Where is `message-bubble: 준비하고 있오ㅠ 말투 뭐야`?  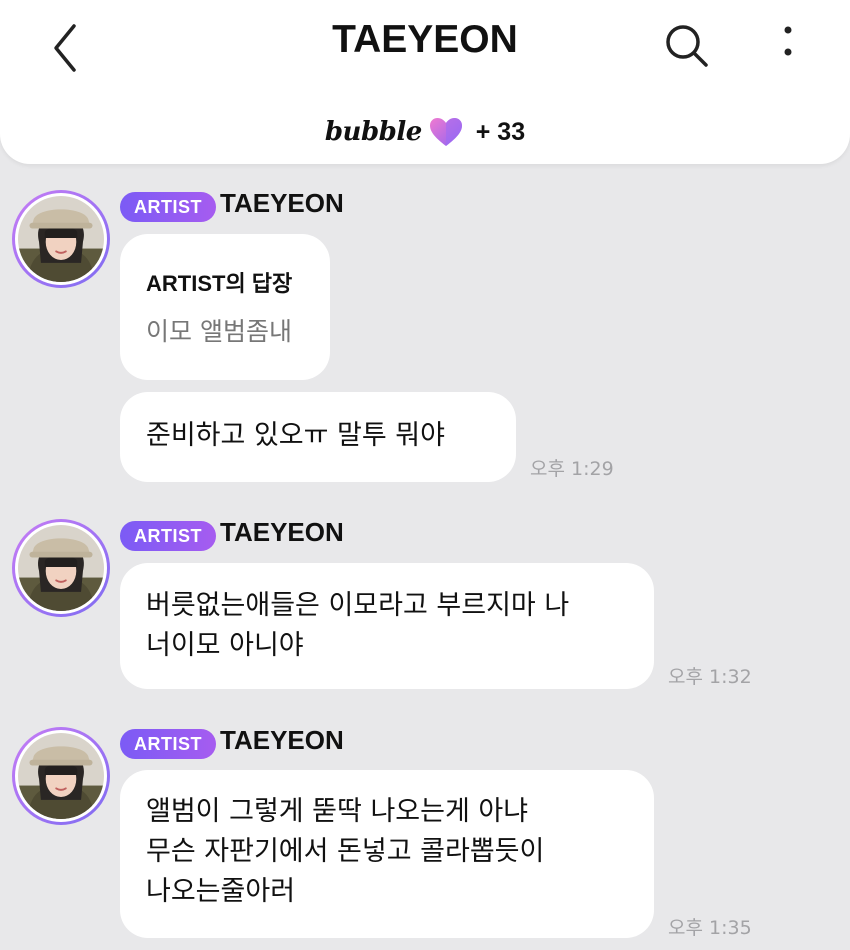 message-bubble: 준비하고 있오ㅠ 말투 뭐야 is located at coordinates (318, 437).